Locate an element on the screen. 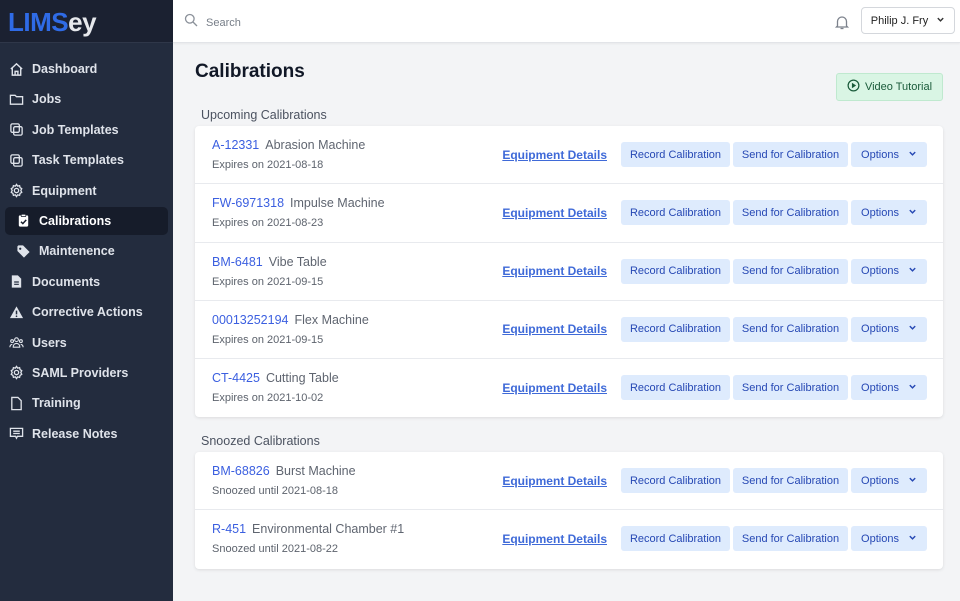 The height and width of the screenshot is (601, 960). sidebar-item-calibrations: Calibrations is located at coordinates (86, 220).